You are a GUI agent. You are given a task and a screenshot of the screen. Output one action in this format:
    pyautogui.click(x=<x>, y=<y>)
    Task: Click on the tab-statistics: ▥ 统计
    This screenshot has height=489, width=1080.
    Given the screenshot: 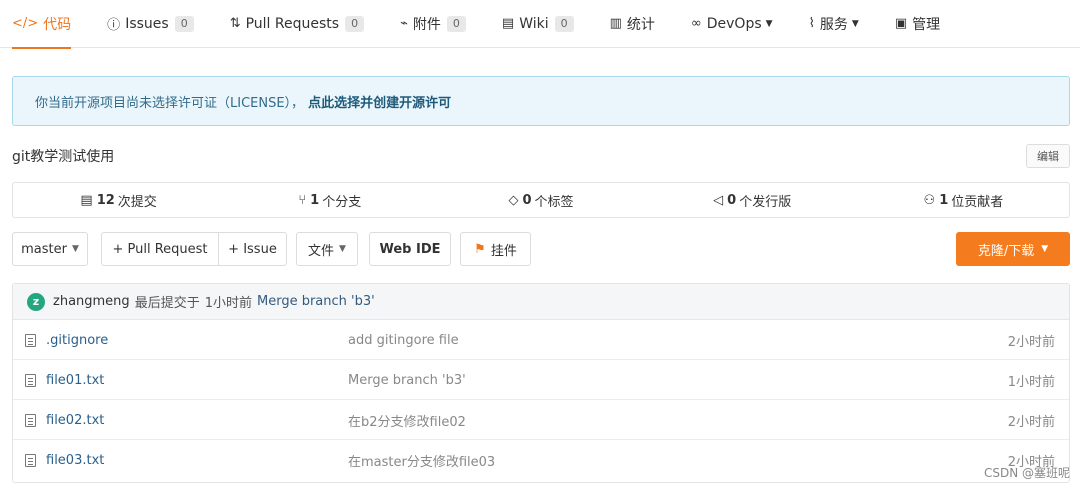 What is the action you would take?
    pyautogui.click(x=632, y=24)
    